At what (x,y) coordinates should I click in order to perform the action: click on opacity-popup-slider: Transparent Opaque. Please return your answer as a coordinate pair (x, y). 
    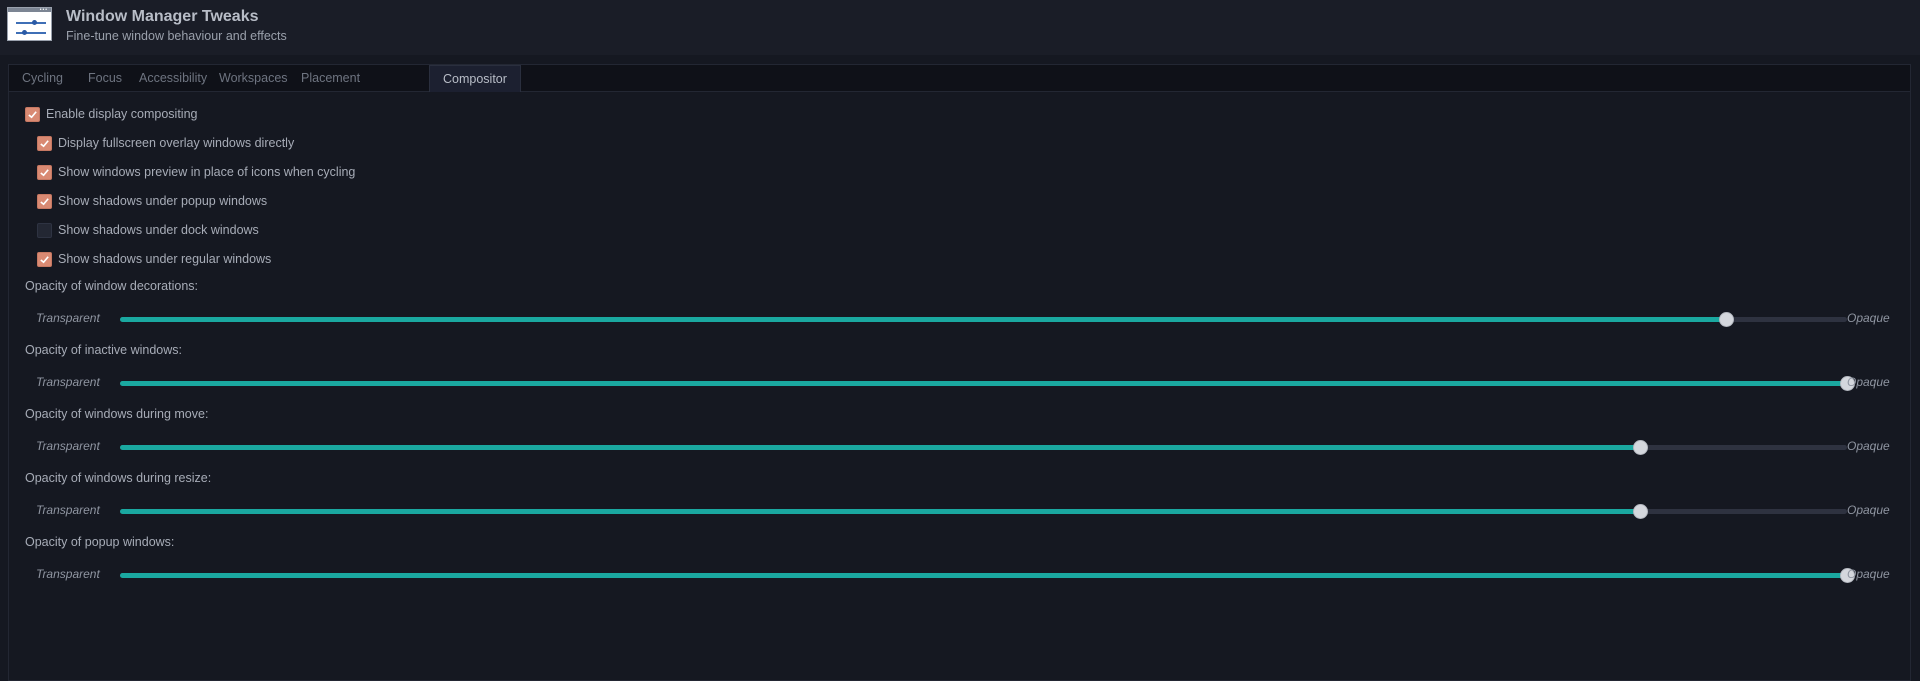
    Looking at the image, I should click on (964, 575).